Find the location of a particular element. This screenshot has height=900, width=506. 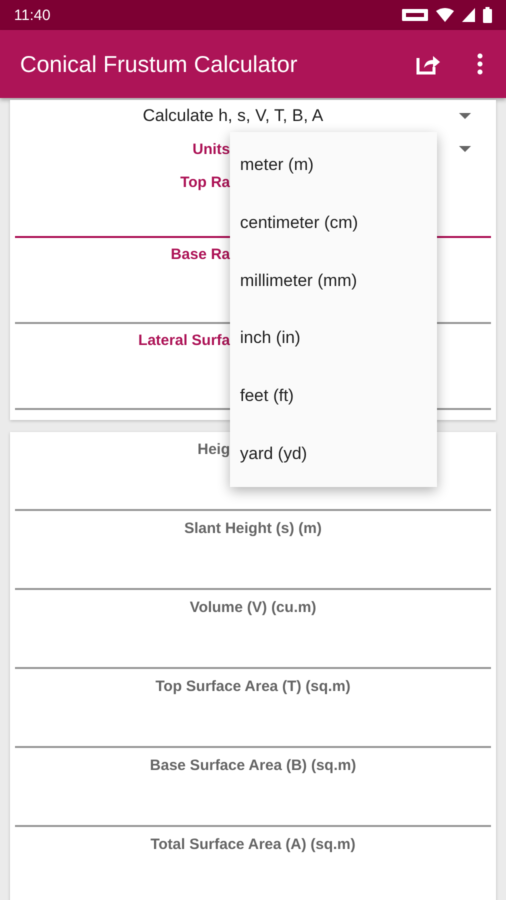

field-label: Top Surface Area (T) (sq.m) is located at coordinates (253, 686).